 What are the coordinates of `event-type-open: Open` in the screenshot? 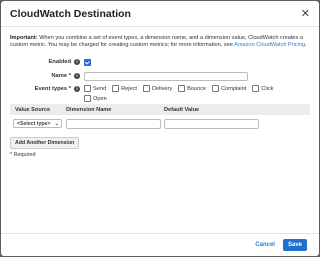 It's located at (95, 98).